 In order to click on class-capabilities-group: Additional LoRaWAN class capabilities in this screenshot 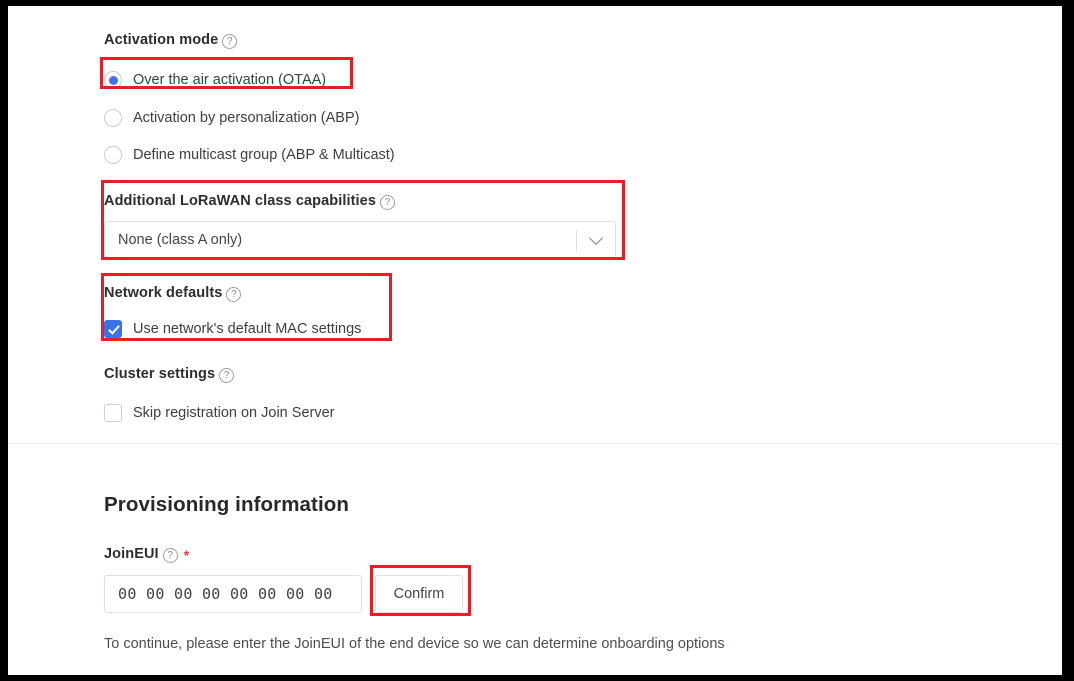, I will do `click(574, 202)`.